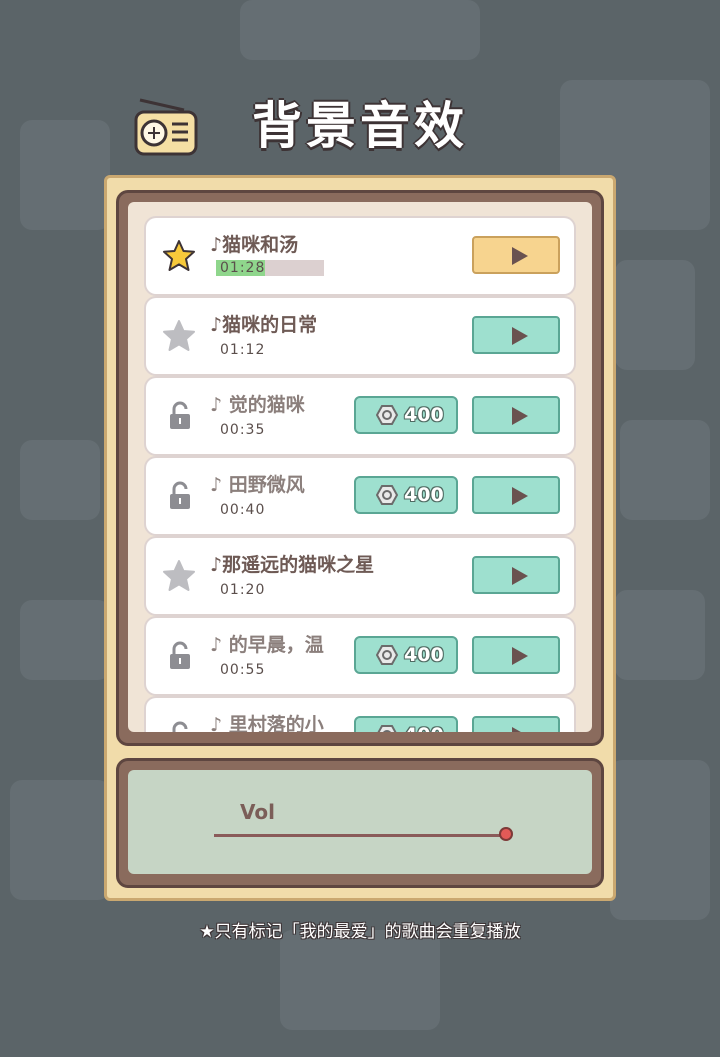 The height and width of the screenshot is (1057, 720). What do you see at coordinates (243, 510) in the screenshot?
I see `track-time: 00:40` at bounding box center [243, 510].